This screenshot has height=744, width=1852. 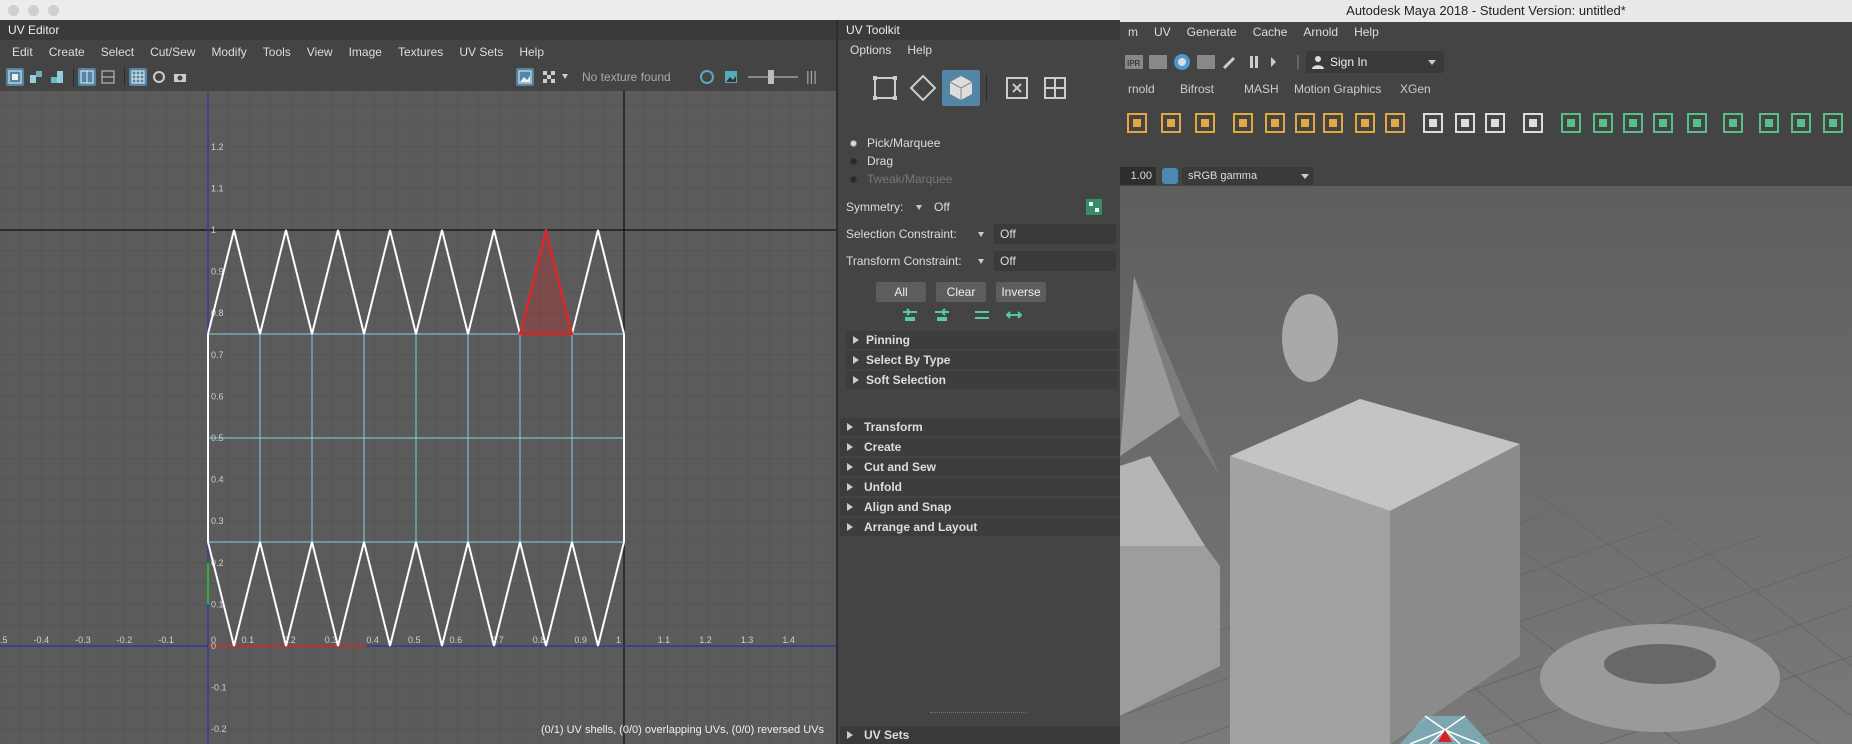 I want to click on face-mode-icon, so click(x=961, y=88).